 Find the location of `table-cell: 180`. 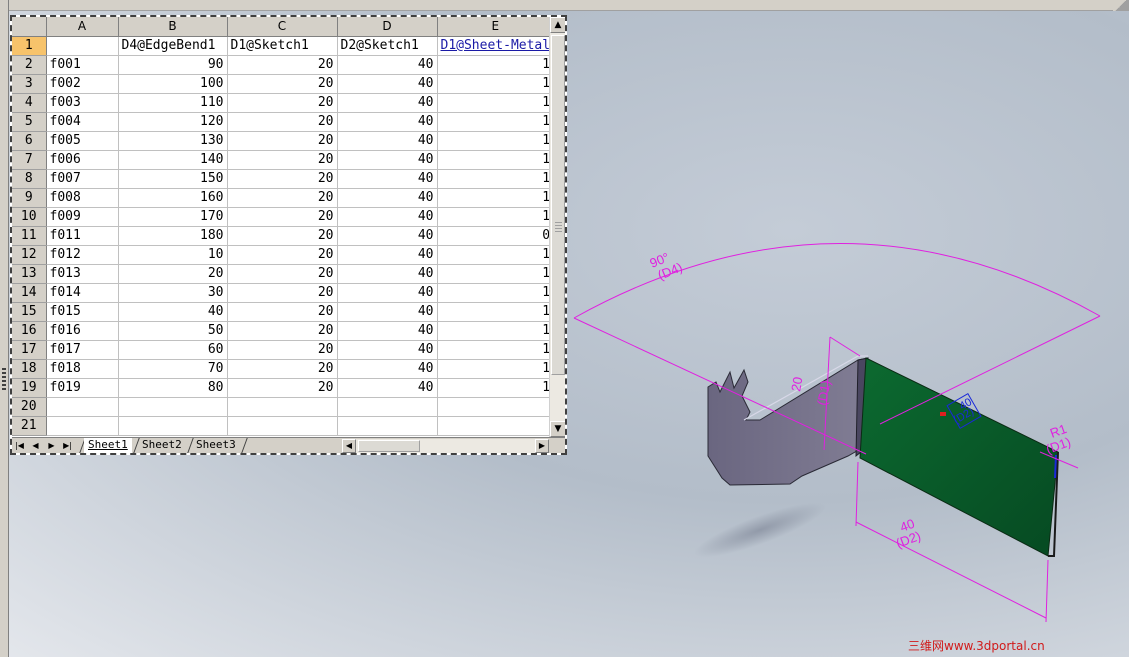

table-cell: 180 is located at coordinates (173, 236).